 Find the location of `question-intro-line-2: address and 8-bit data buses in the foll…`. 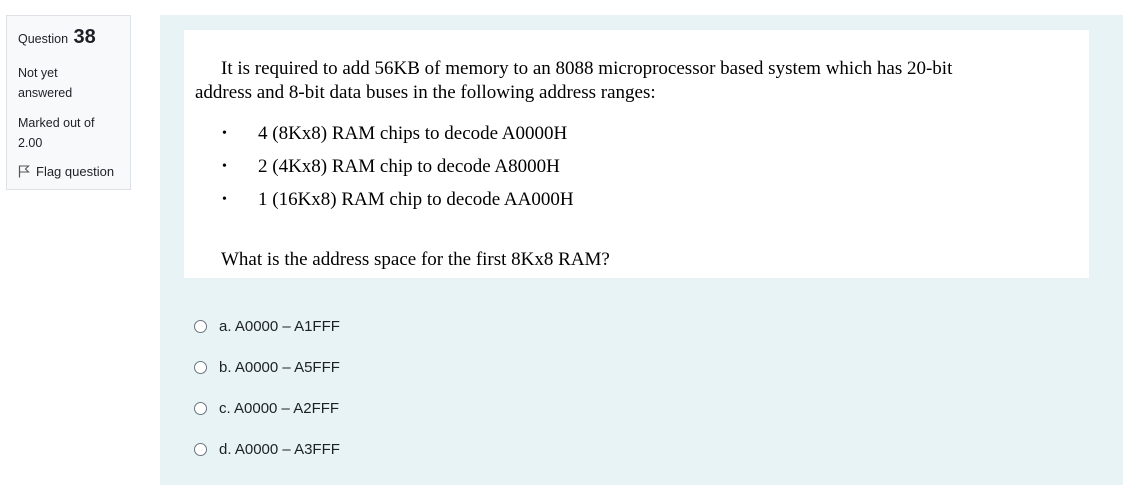

question-intro-line-2: address and 8-bit data buses in the foll… is located at coordinates (425, 92).